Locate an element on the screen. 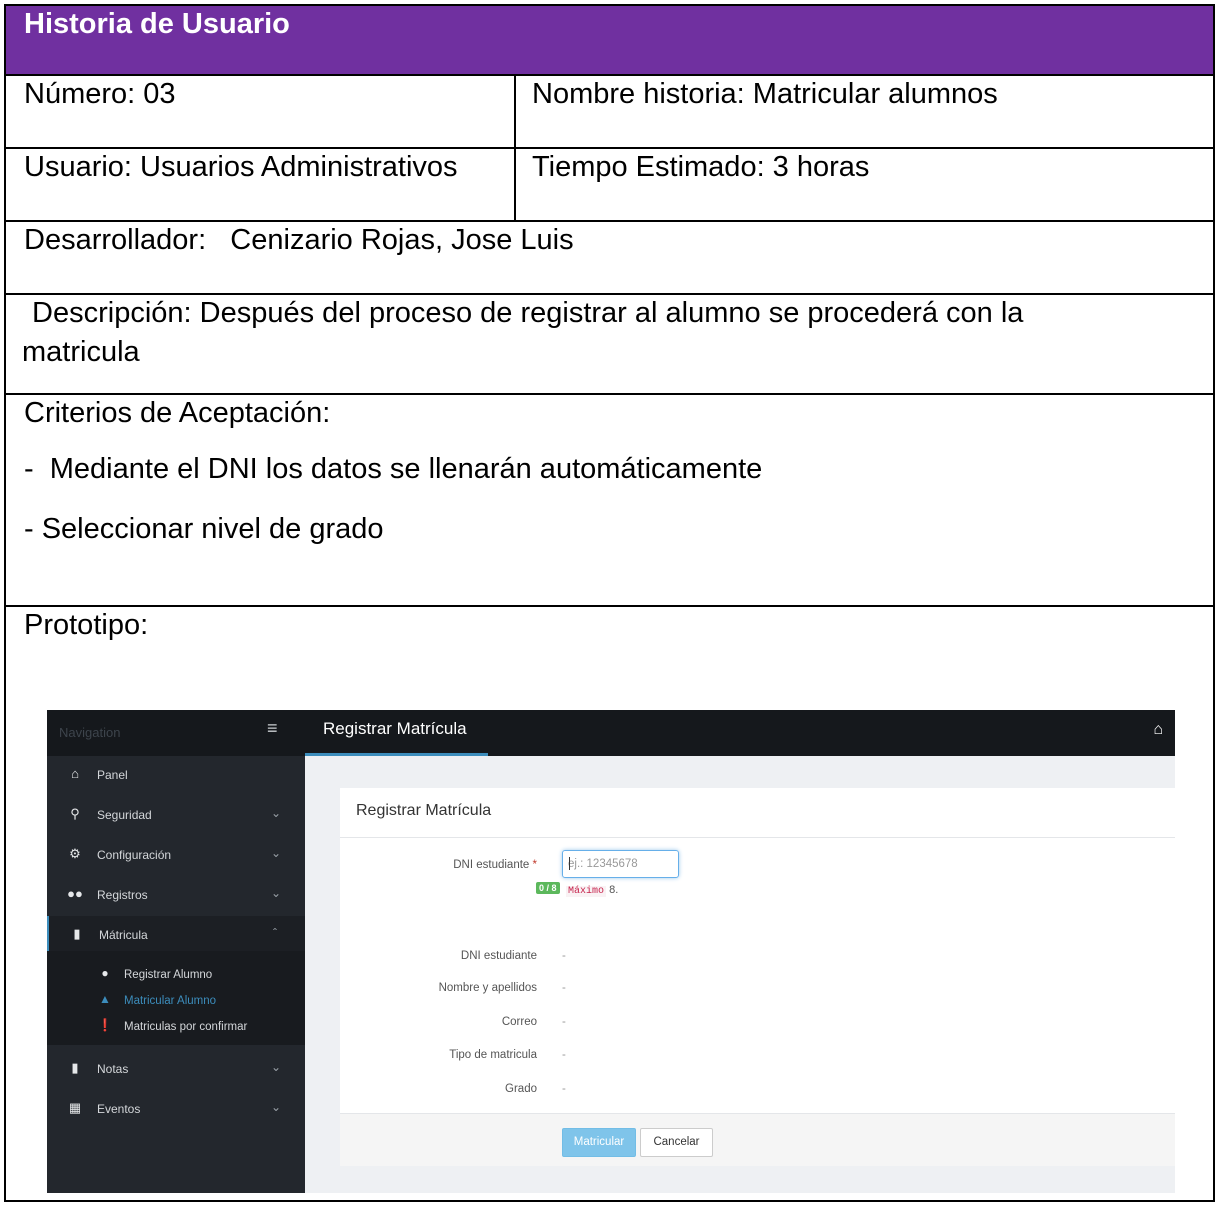 The width and height of the screenshot is (1215, 1224). sidebar-item-label: Mátricula is located at coordinates (123, 935).